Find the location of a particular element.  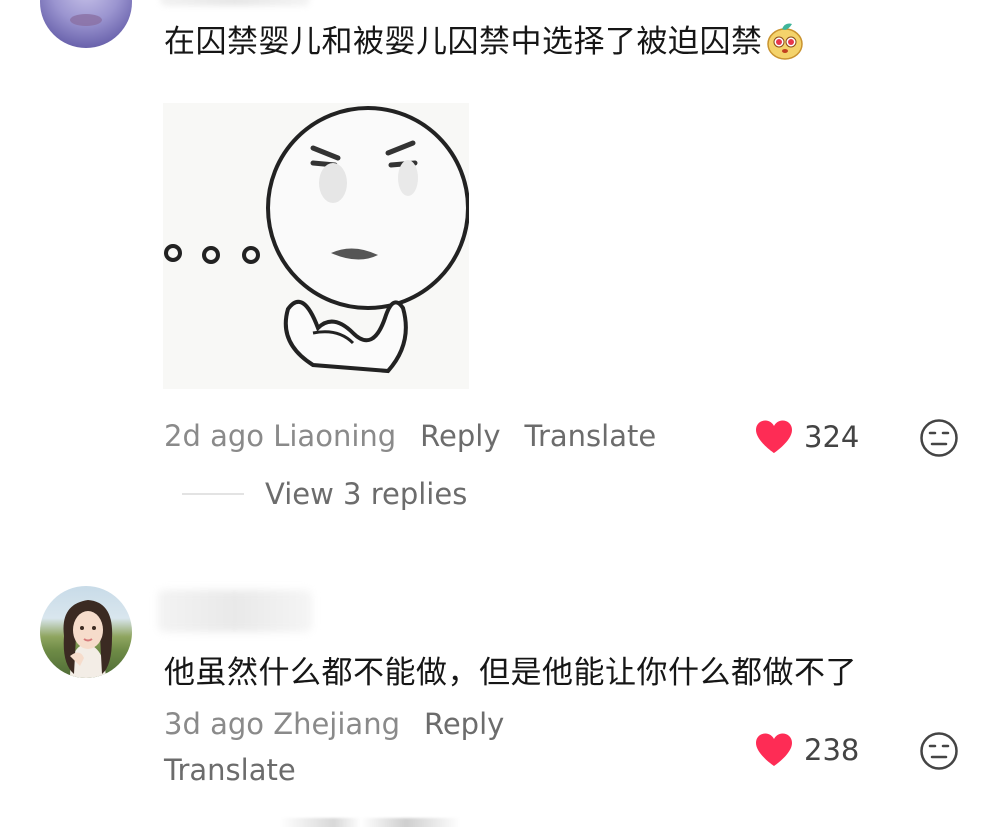

like-count: 238 is located at coordinates (832, 750).